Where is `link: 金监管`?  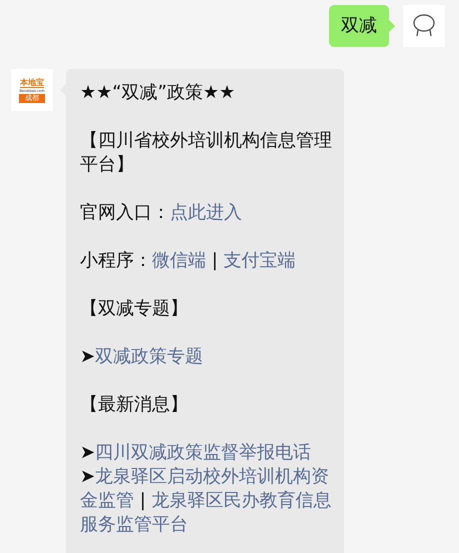
link: 金监管 is located at coordinates (107, 500).